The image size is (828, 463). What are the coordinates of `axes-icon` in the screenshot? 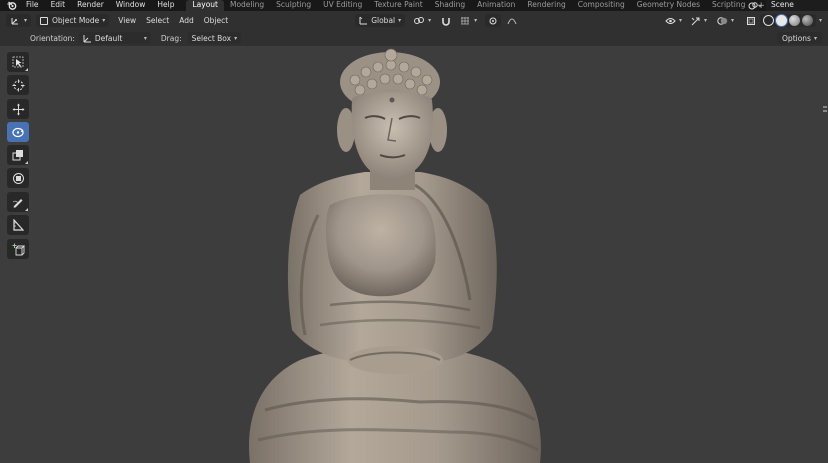 It's located at (14, 21).